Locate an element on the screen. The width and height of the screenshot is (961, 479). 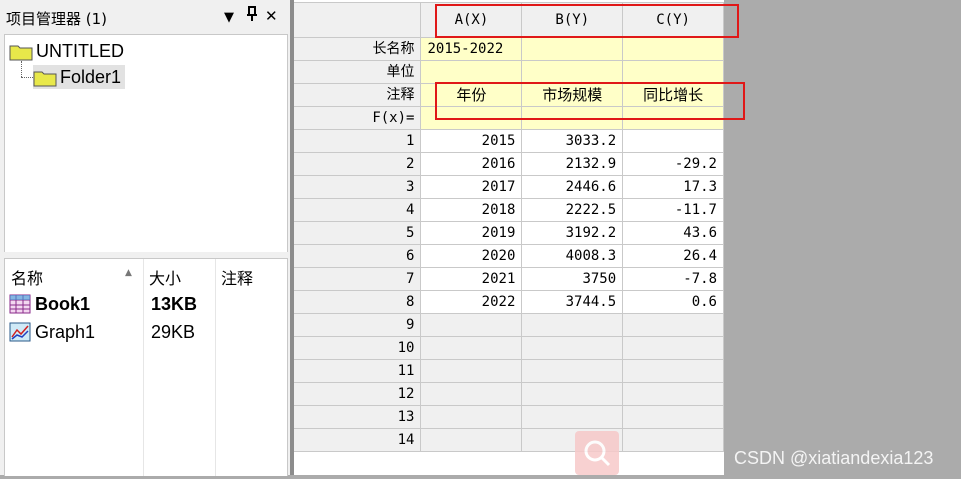
tree-item-folder1: Folder1 is located at coordinates (79, 77).